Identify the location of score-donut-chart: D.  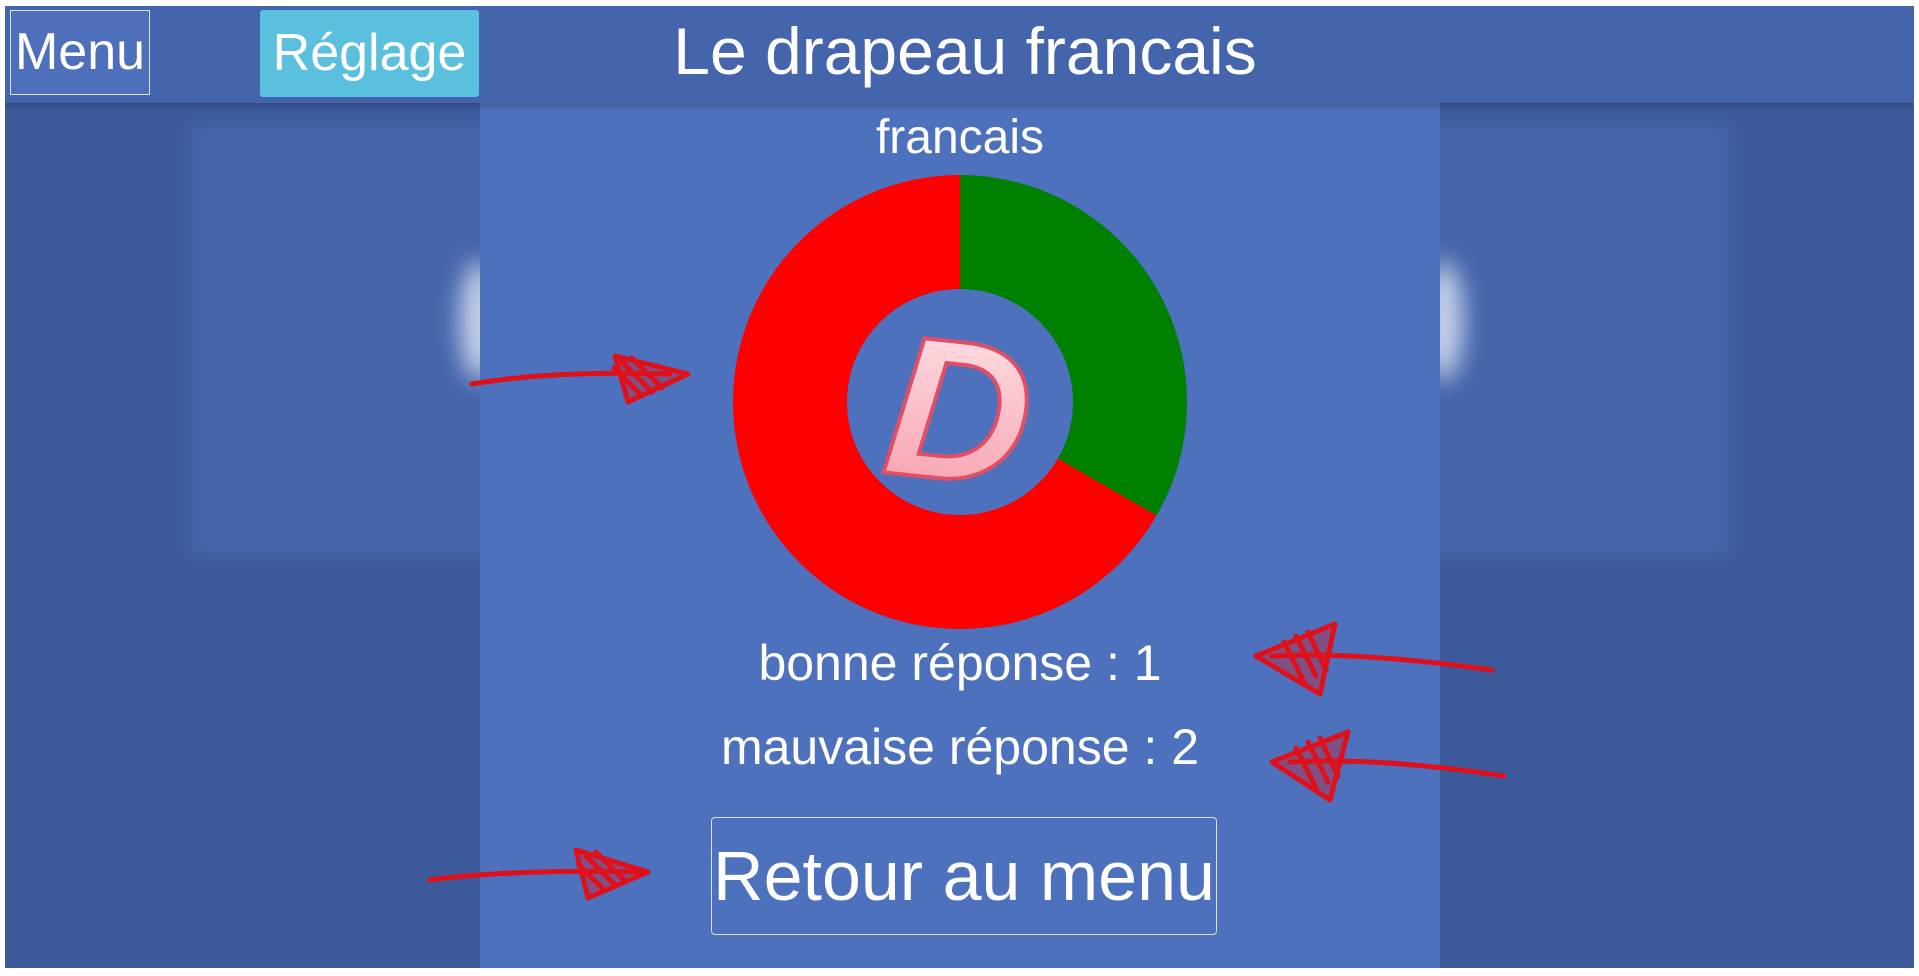
(960, 402).